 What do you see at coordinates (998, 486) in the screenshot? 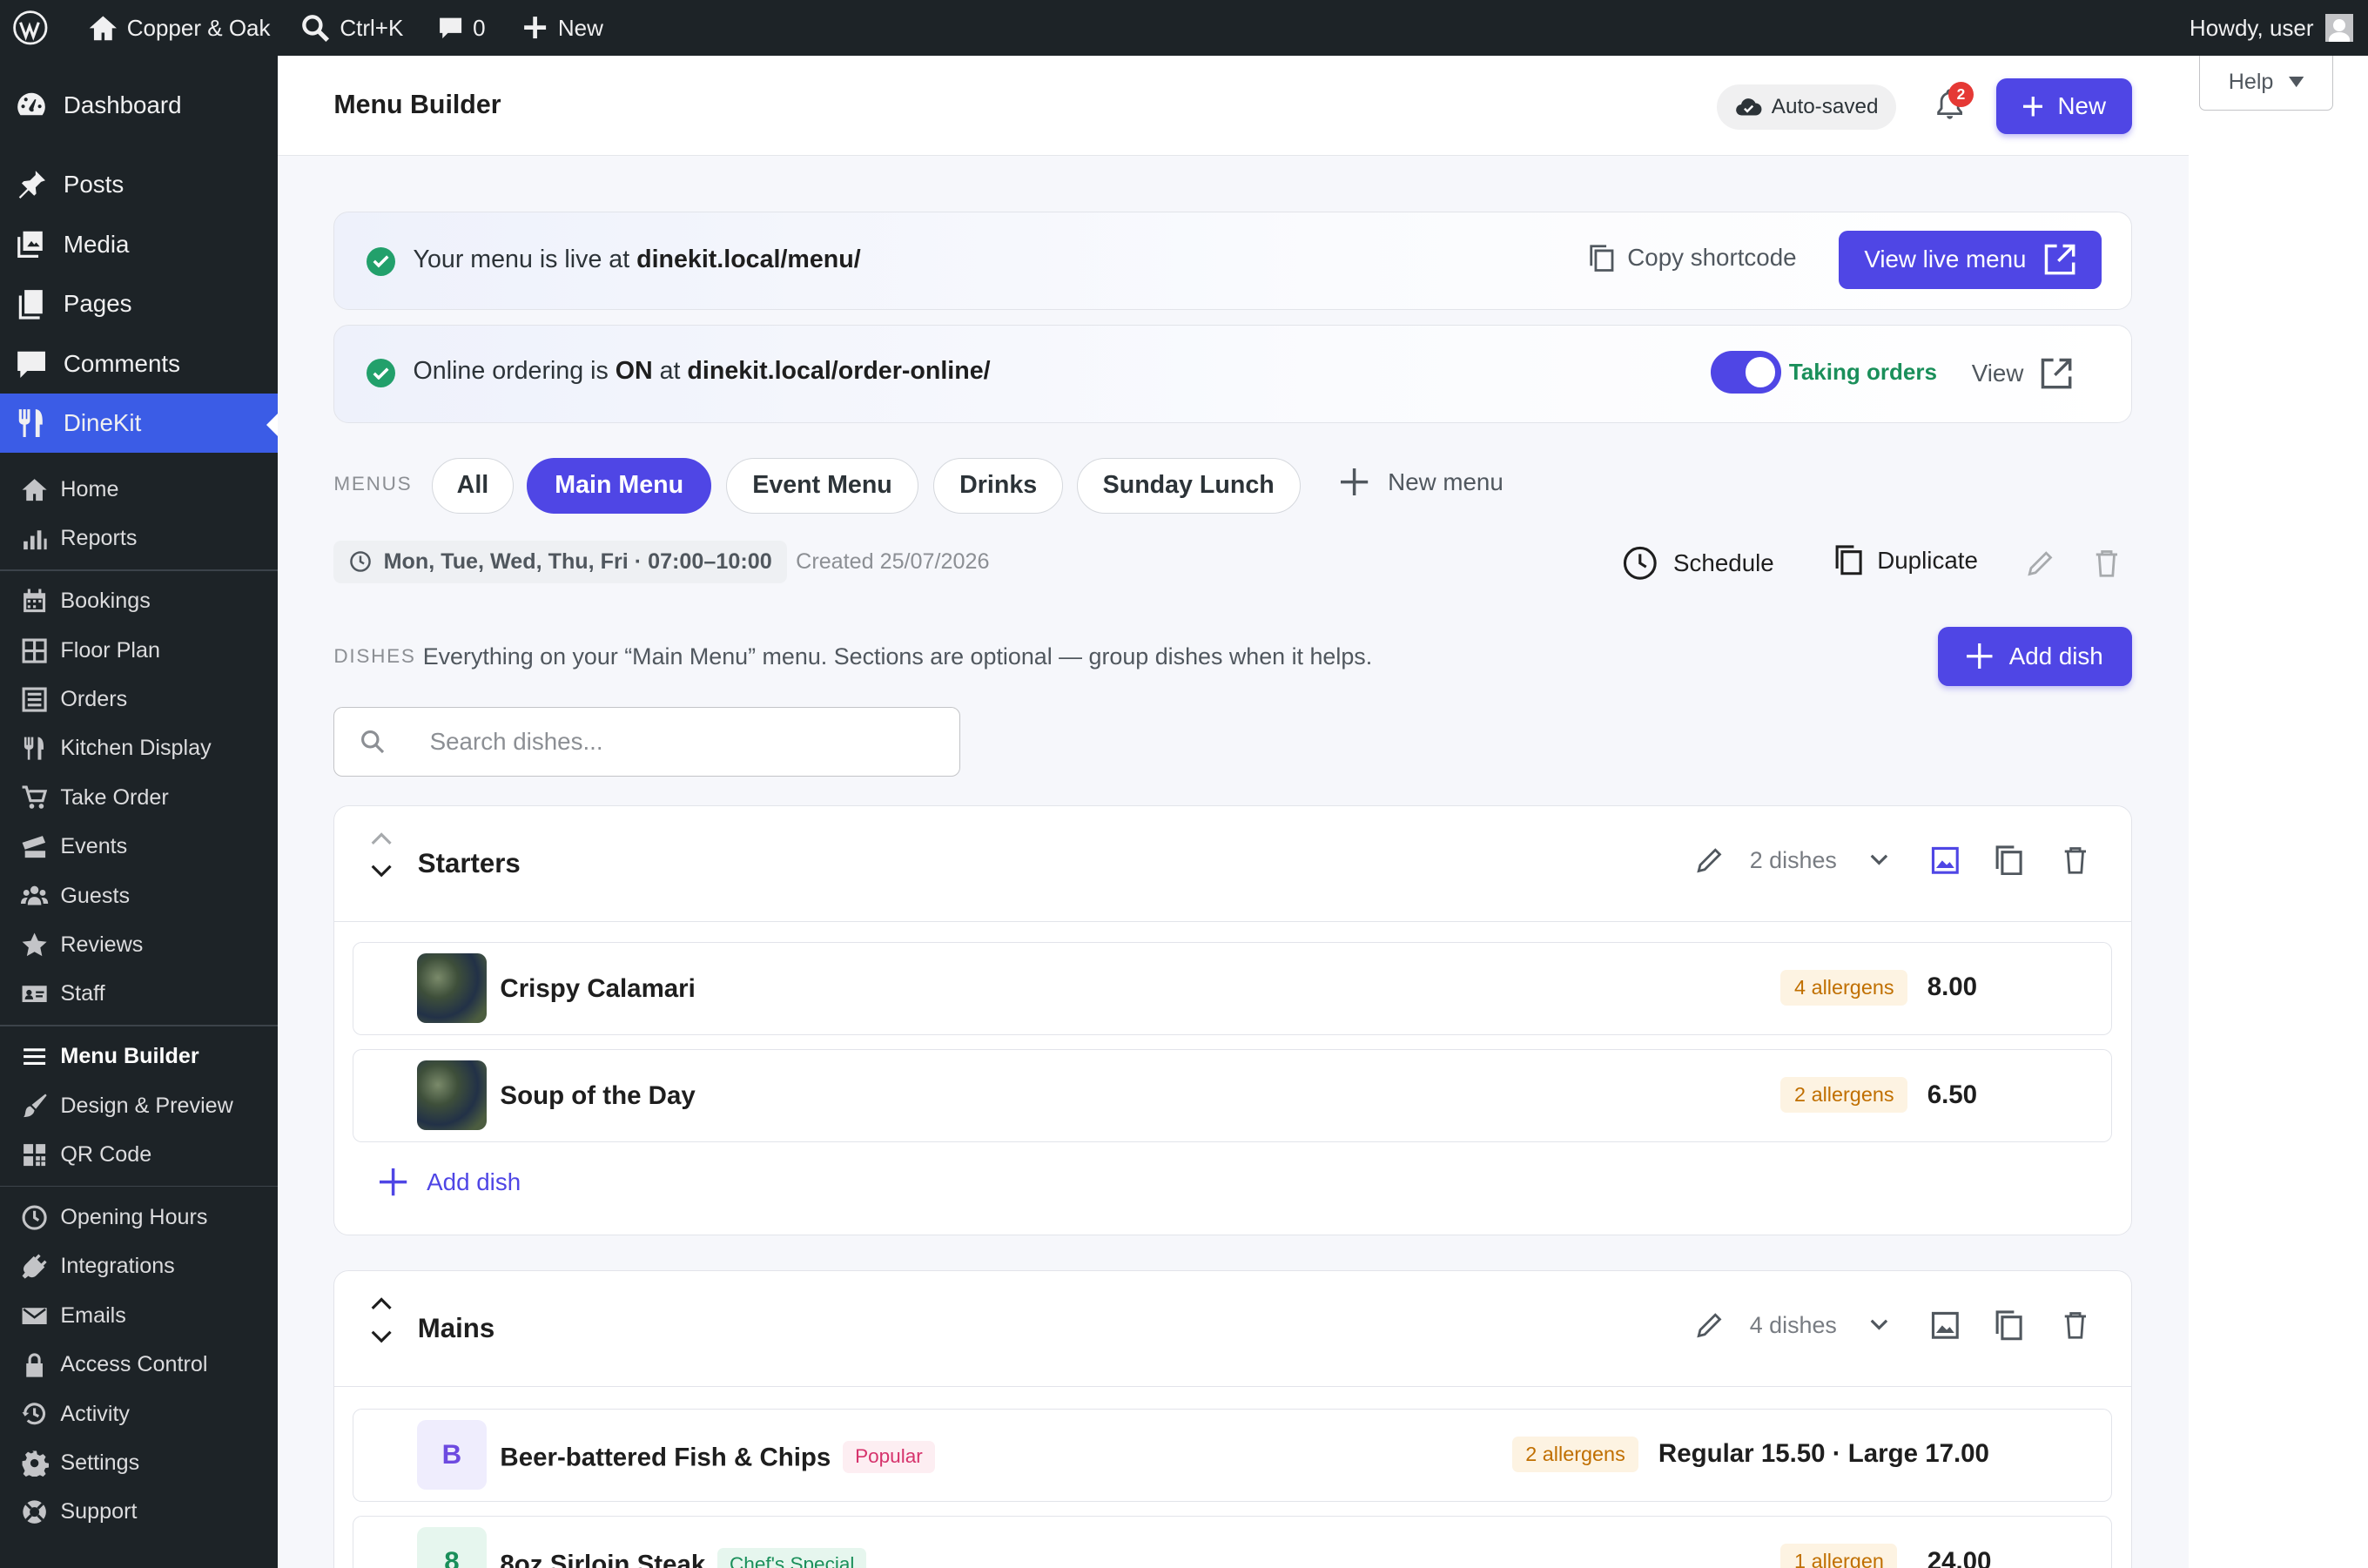
I see `tab-drinks: Drinks` at bounding box center [998, 486].